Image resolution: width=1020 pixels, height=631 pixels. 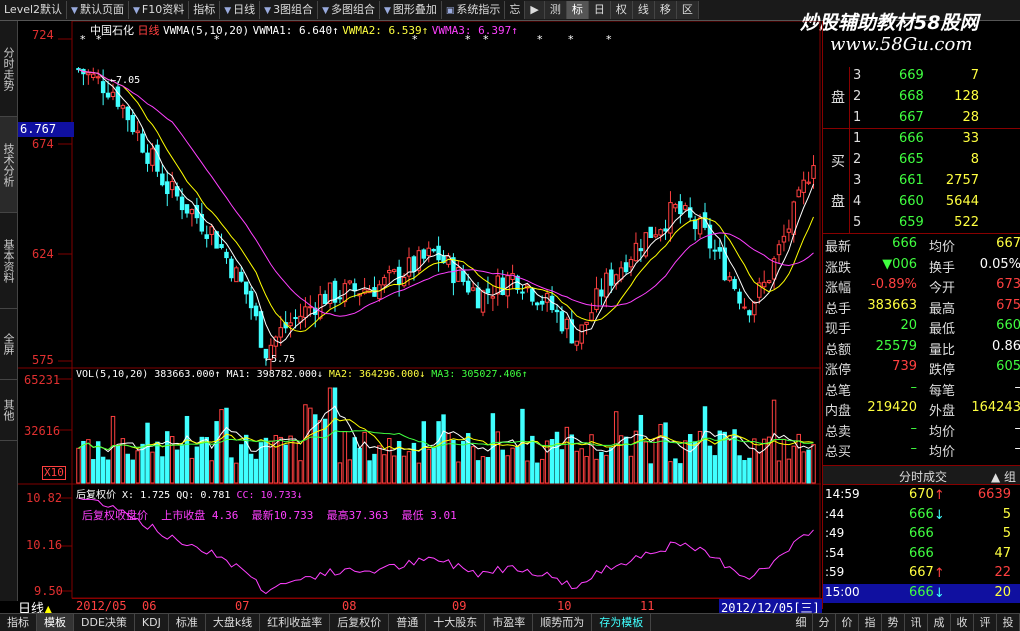 What do you see at coordinates (233, 622) in the screenshot?
I see `bottom-tab-market-kline: 大盘k线` at bounding box center [233, 622].